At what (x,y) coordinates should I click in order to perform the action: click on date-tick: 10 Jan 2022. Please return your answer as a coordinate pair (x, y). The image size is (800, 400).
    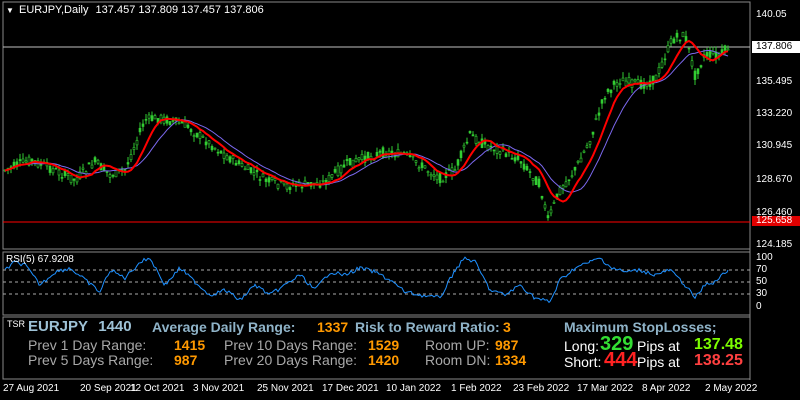
    Looking at the image, I should click on (414, 388).